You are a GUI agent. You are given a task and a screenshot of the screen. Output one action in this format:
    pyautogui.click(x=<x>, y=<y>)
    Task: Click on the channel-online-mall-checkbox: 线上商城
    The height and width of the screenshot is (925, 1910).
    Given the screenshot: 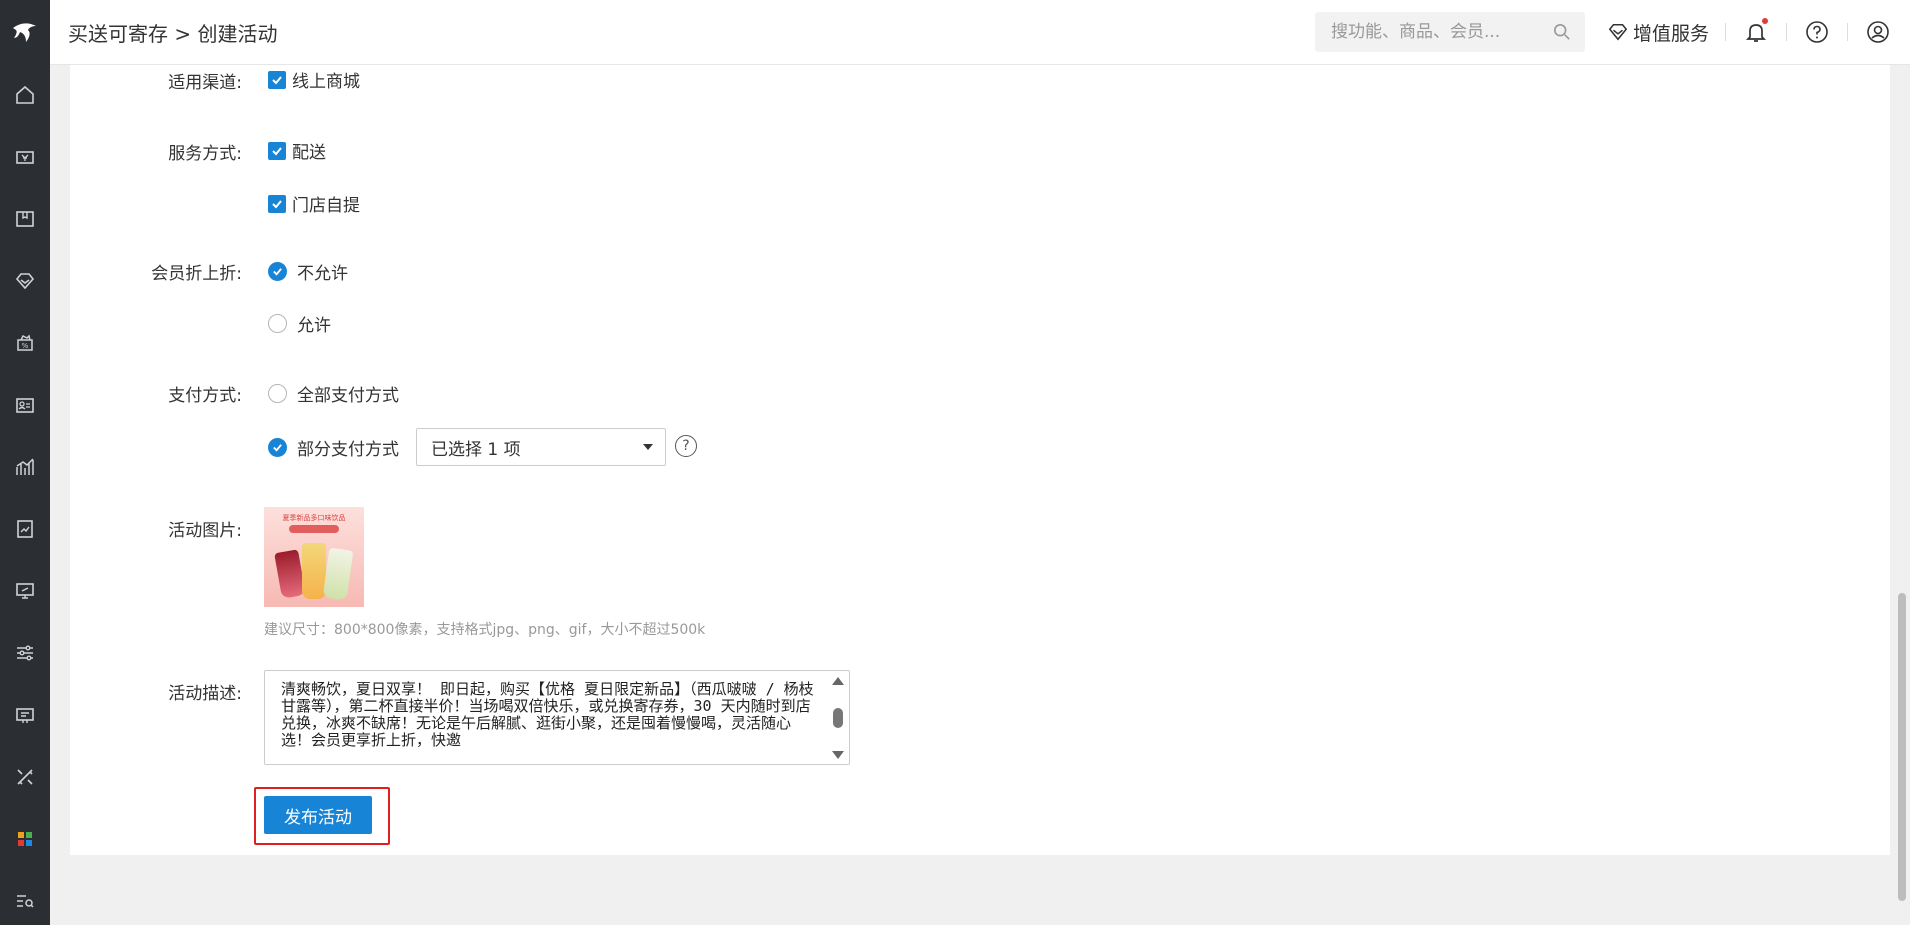 What is the action you would take?
    pyautogui.click(x=314, y=79)
    